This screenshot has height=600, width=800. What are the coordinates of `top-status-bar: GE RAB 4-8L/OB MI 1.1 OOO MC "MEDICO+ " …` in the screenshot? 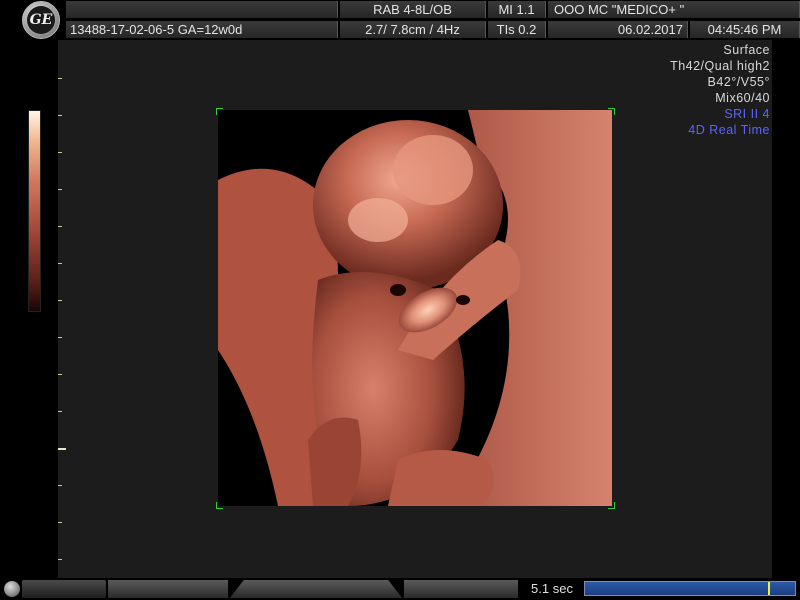 It's located at (400, 20).